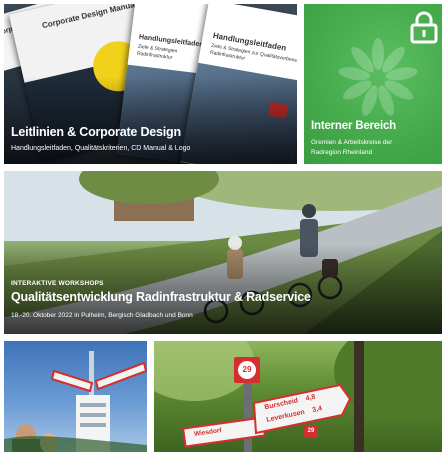 Image resolution: width=442 pixels, height=452 pixels. I want to click on tile-signpost-photo, so click(75, 396).